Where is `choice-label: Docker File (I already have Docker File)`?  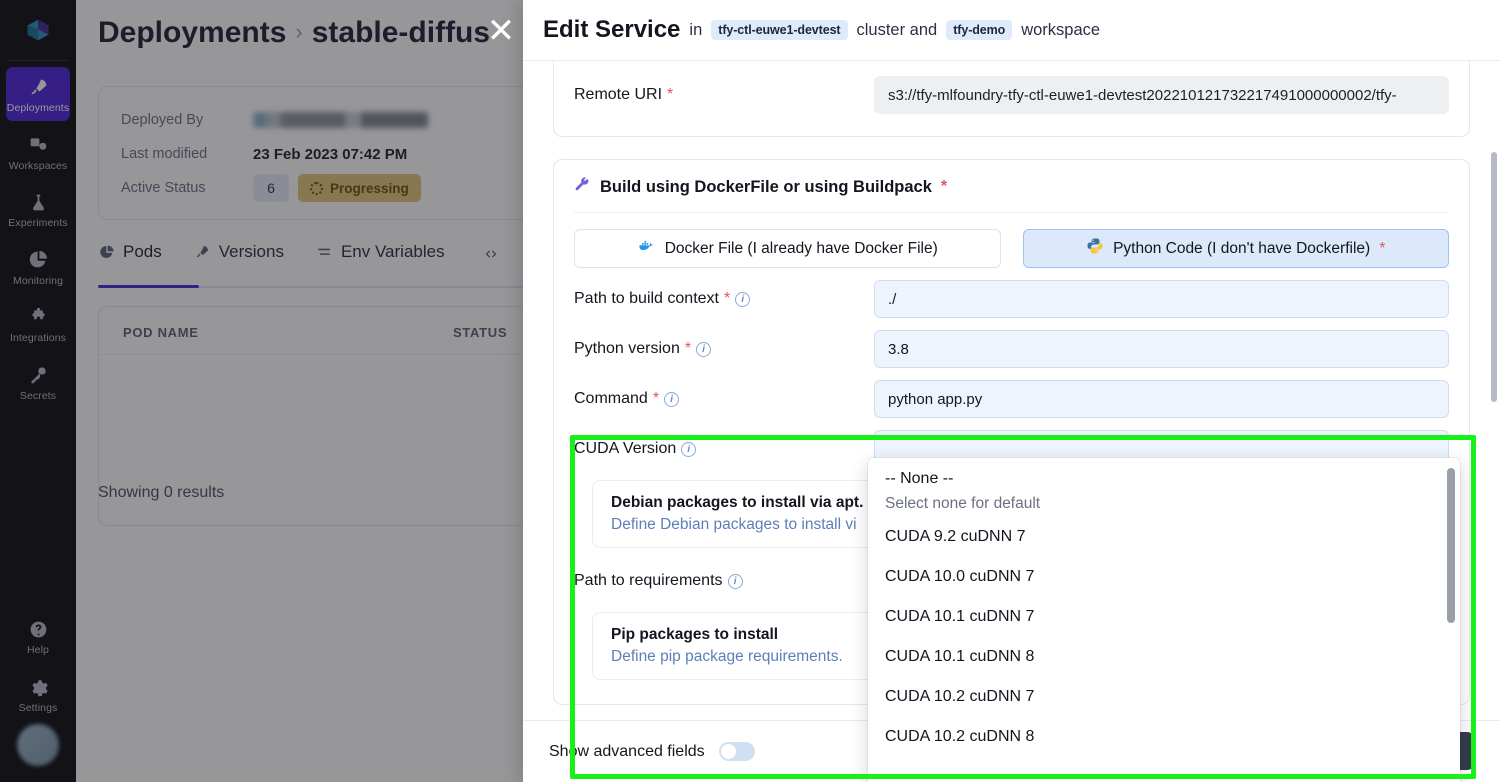 choice-label: Docker File (I already have Docker File) is located at coordinates (801, 248).